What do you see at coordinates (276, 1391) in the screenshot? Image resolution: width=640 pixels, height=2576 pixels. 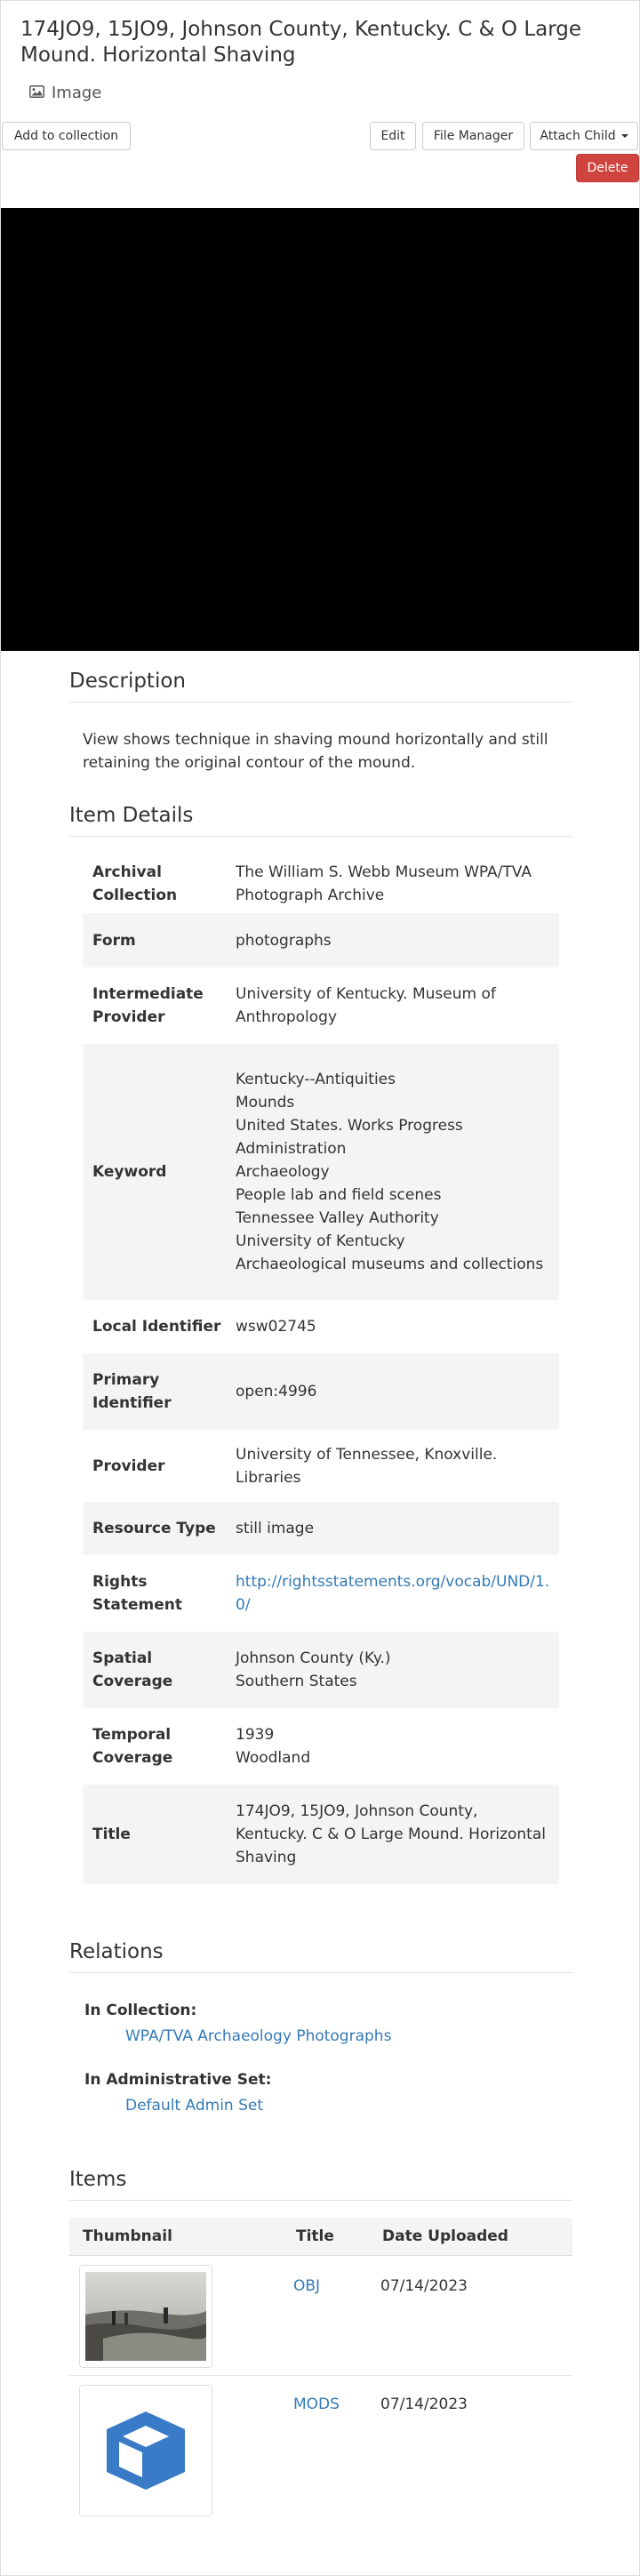 I see `detail-value-line: open:4996` at bounding box center [276, 1391].